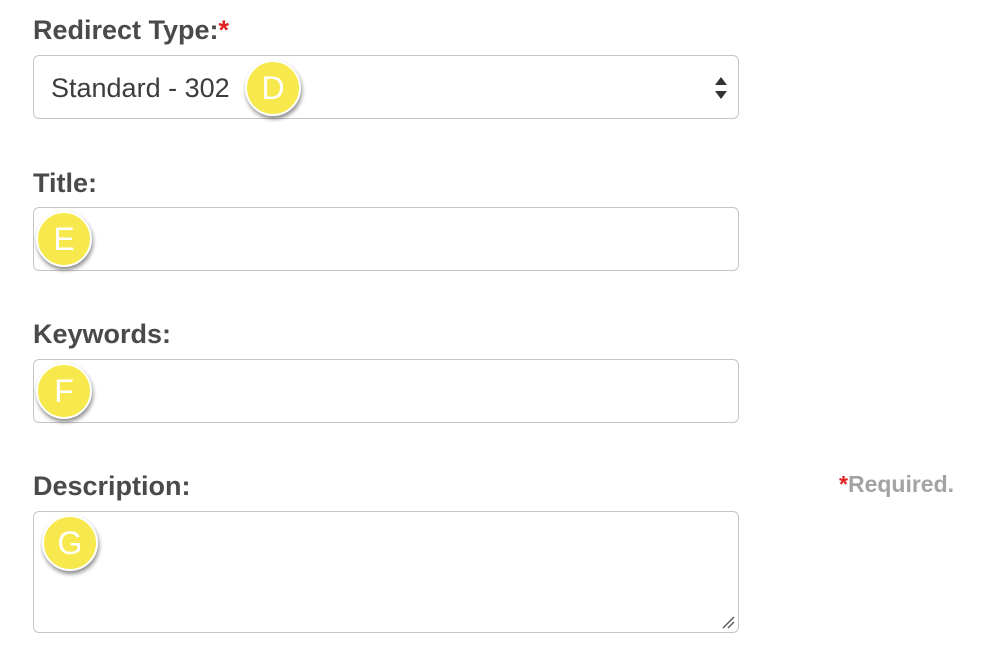 This screenshot has height=664, width=996. What do you see at coordinates (64, 391) in the screenshot?
I see `annotation-marker-f: F` at bounding box center [64, 391].